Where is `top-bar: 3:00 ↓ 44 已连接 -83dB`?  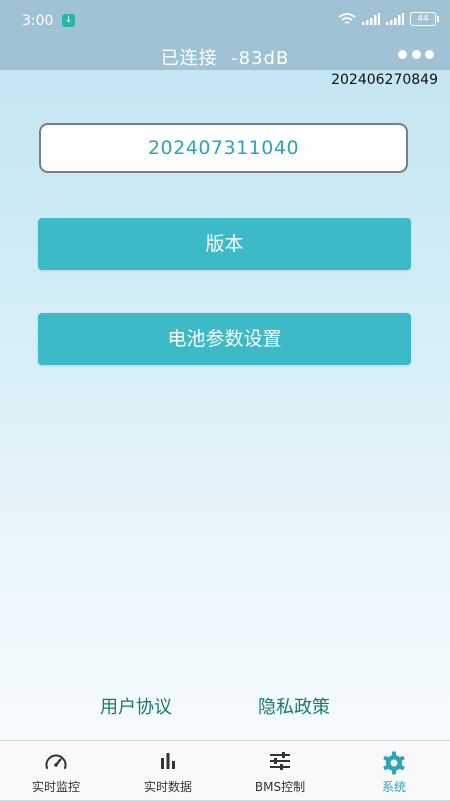 top-bar: 3:00 ↓ 44 已连接 -83dB is located at coordinates (225, 35).